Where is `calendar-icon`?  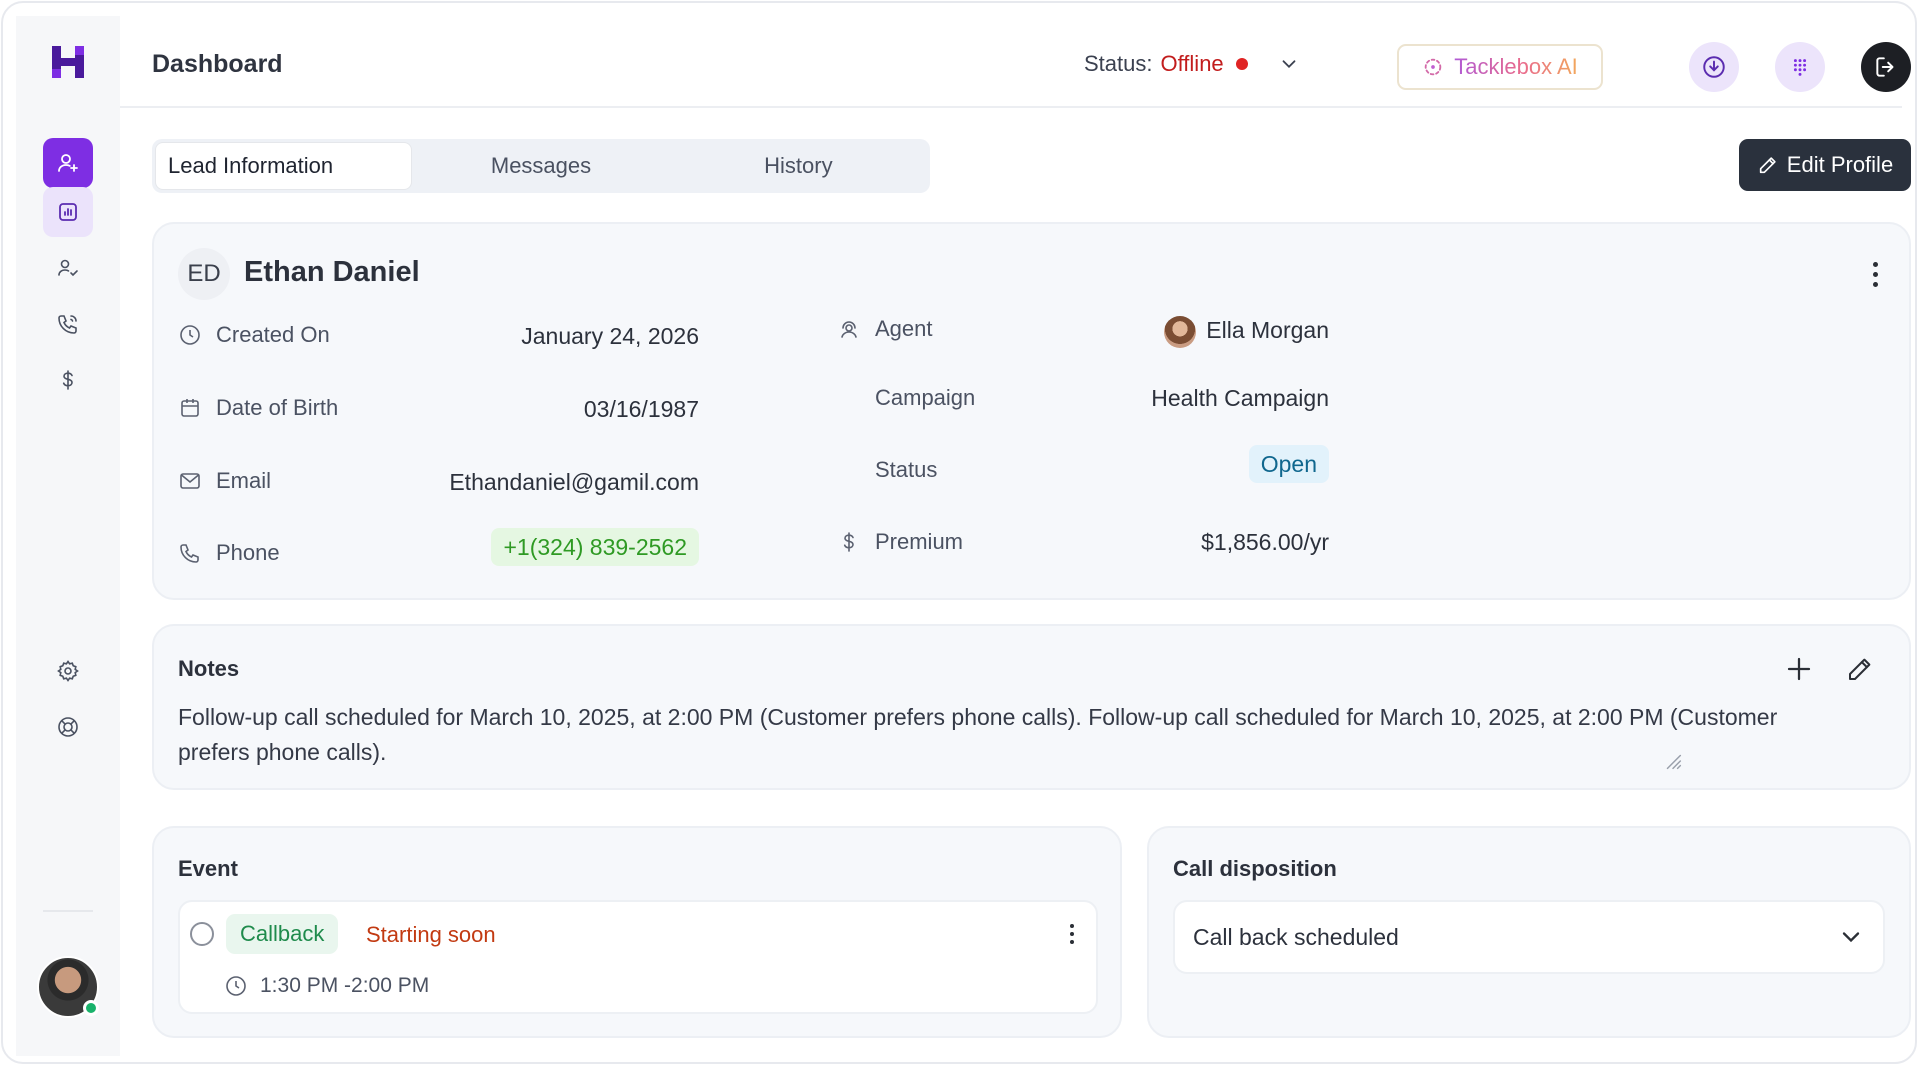 calendar-icon is located at coordinates (190, 408).